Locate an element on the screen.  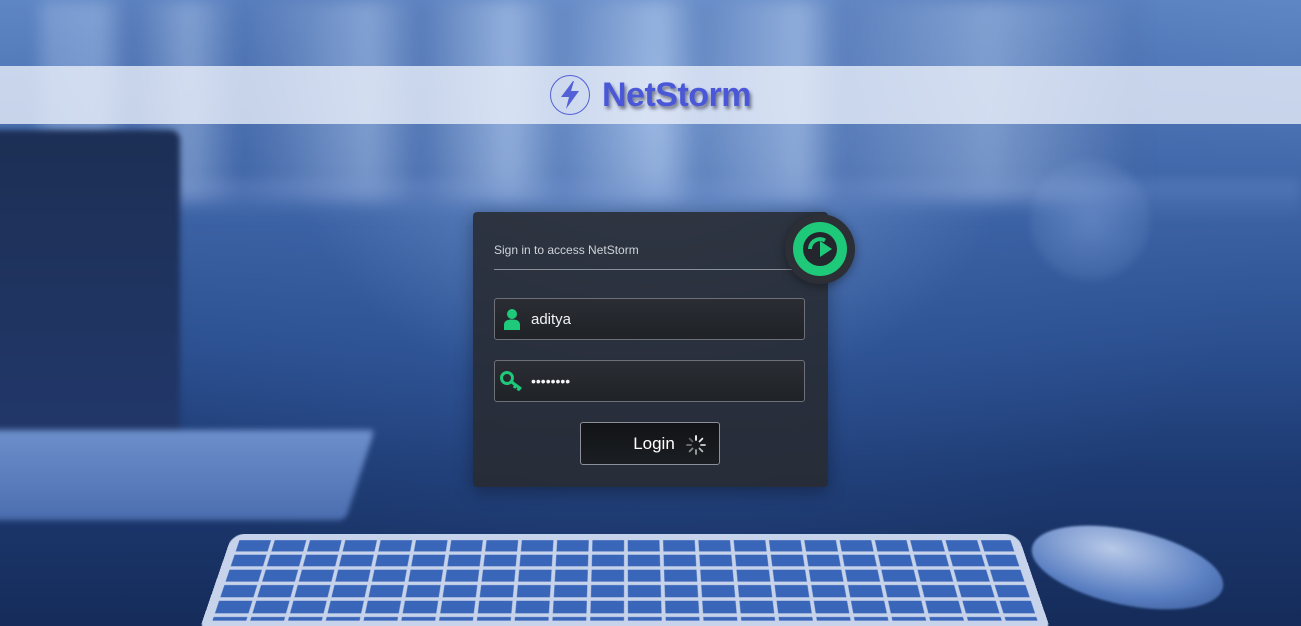
spinner-icon is located at coordinates (696, 445).